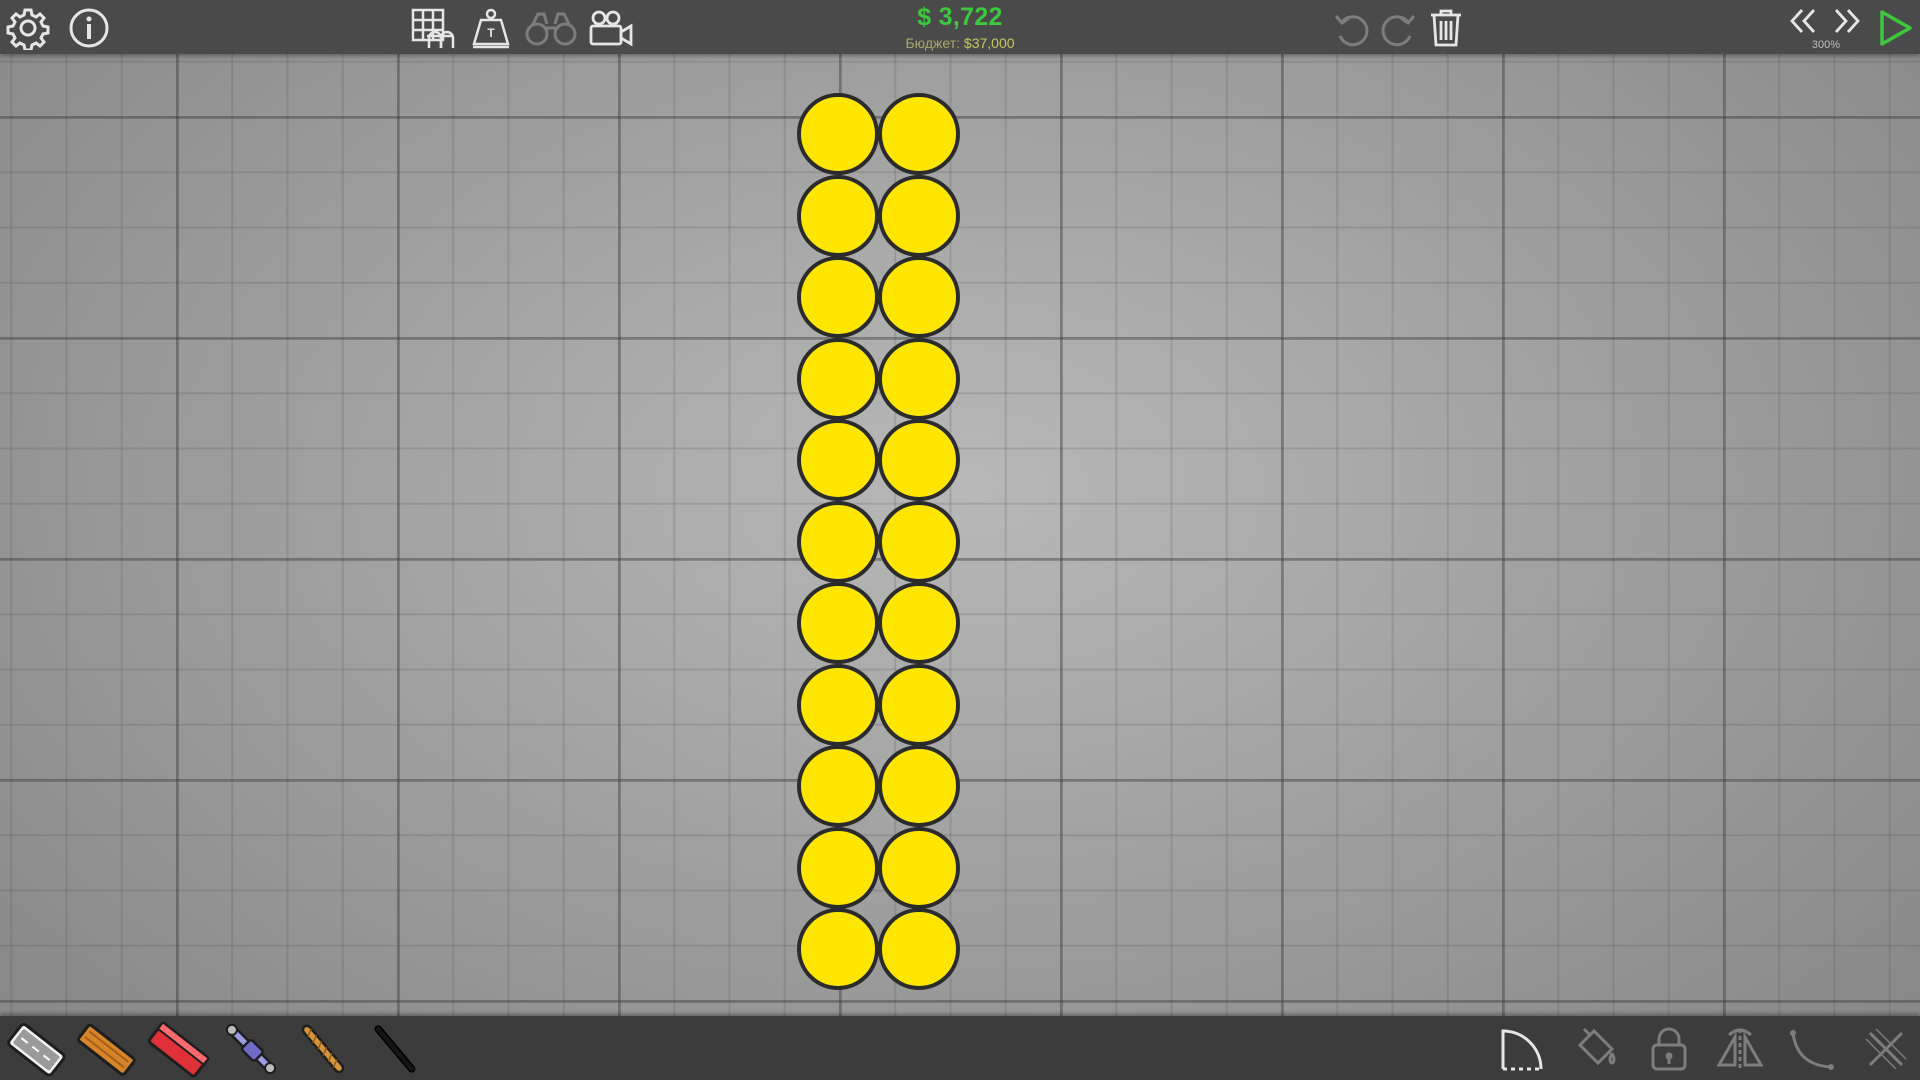 This screenshot has width=1920, height=1080. I want to click on budget-display: Бюджет: $37,000, so click(960, 43).